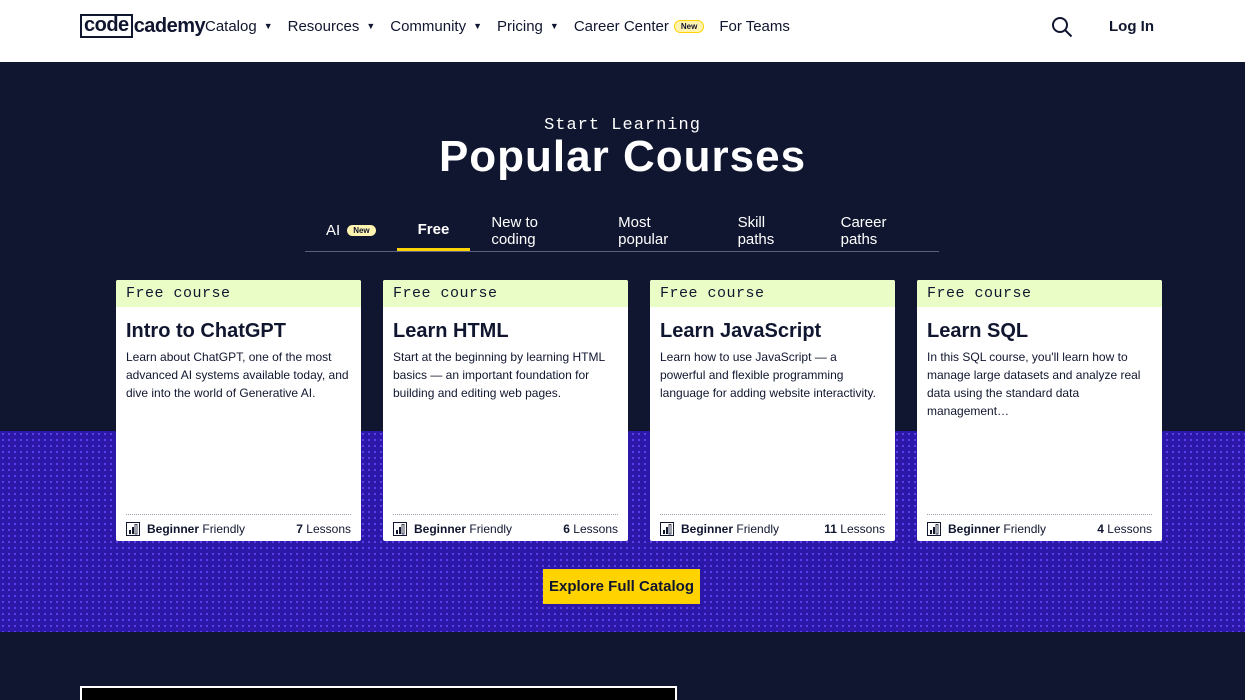 The width and height of the screenshot is (1245, 700). Describe the element at coordinates (206, 331) in the screenshot. I see `card-title: Intro to ChatGPT` at that location.